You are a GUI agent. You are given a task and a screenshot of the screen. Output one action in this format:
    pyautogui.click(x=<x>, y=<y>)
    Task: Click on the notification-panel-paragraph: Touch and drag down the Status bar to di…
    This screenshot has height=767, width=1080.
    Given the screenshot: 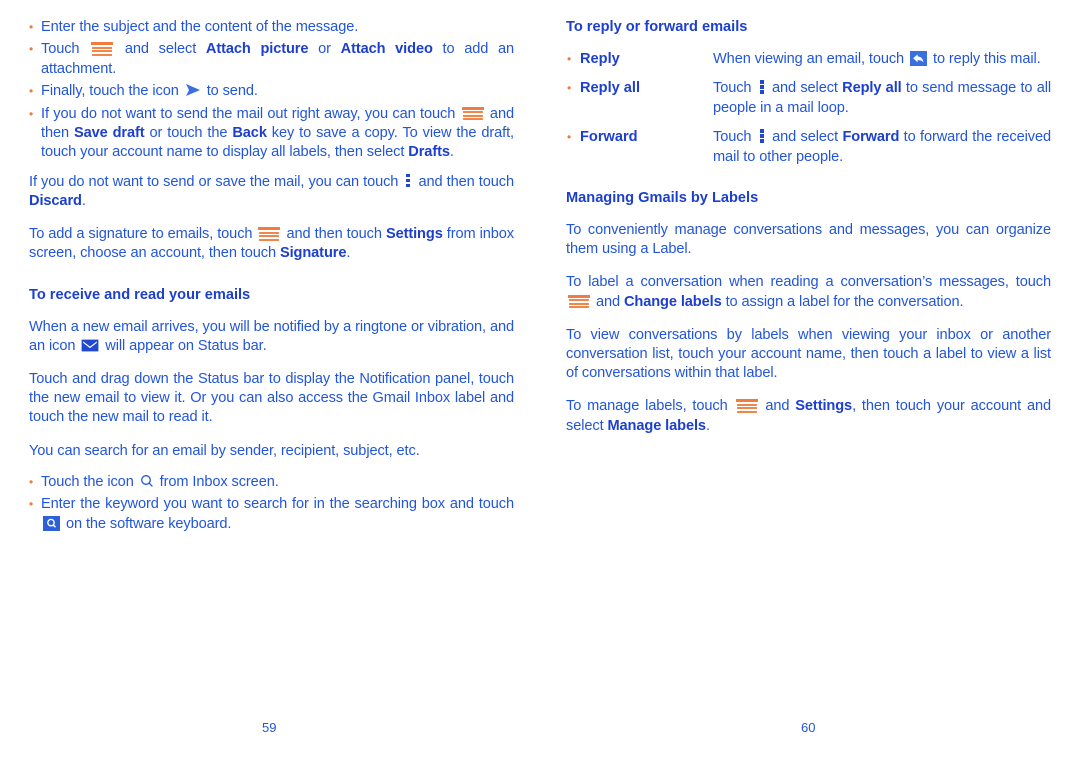 What is the action you would take?
    pyautogui.click(x=271, y=398)
    